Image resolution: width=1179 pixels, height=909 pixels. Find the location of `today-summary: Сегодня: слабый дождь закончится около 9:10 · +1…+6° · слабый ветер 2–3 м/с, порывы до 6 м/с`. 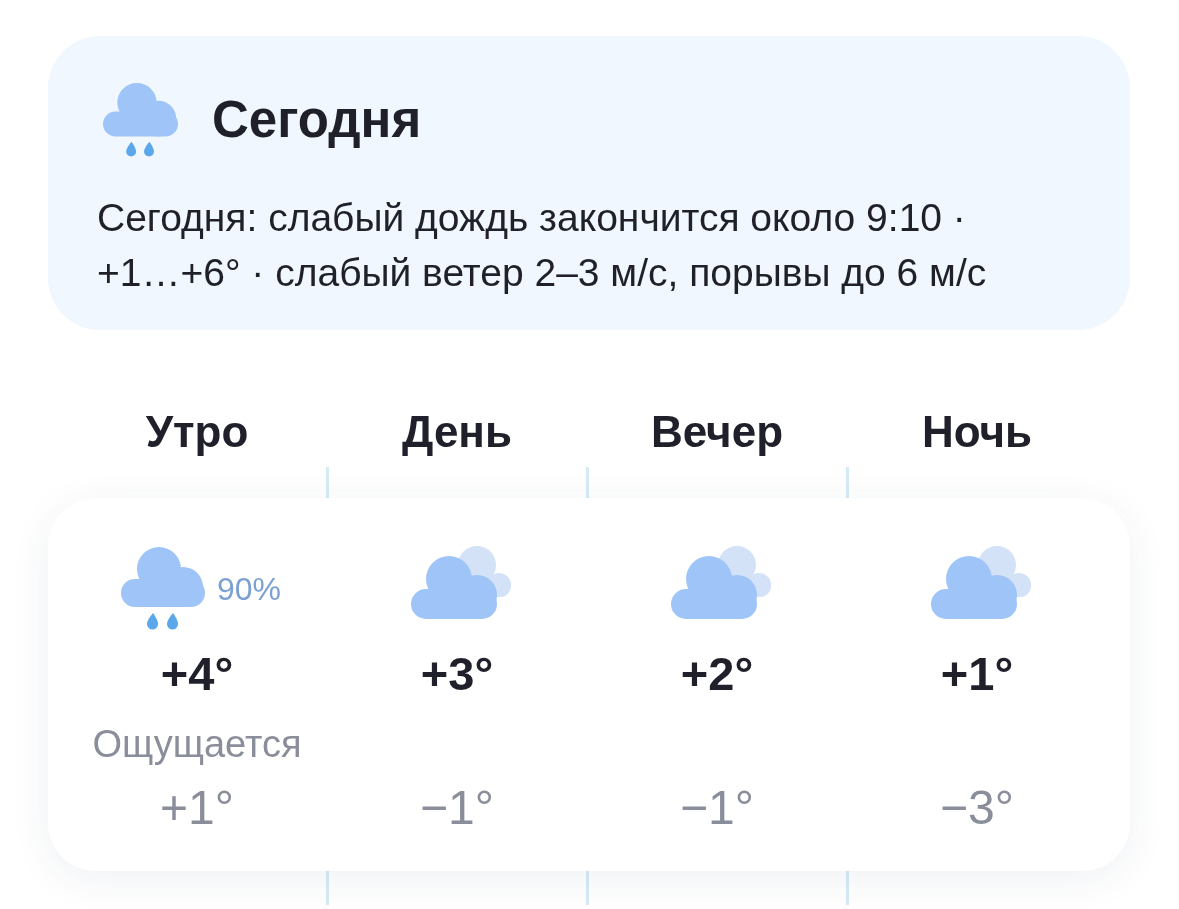

today-summary: Сегодня: слабый дождь закончится около 9:10 · +1…+6° · слабый ветер 2–3 м/с, порывы до 6 м/с is located at coordinates (542, 245).